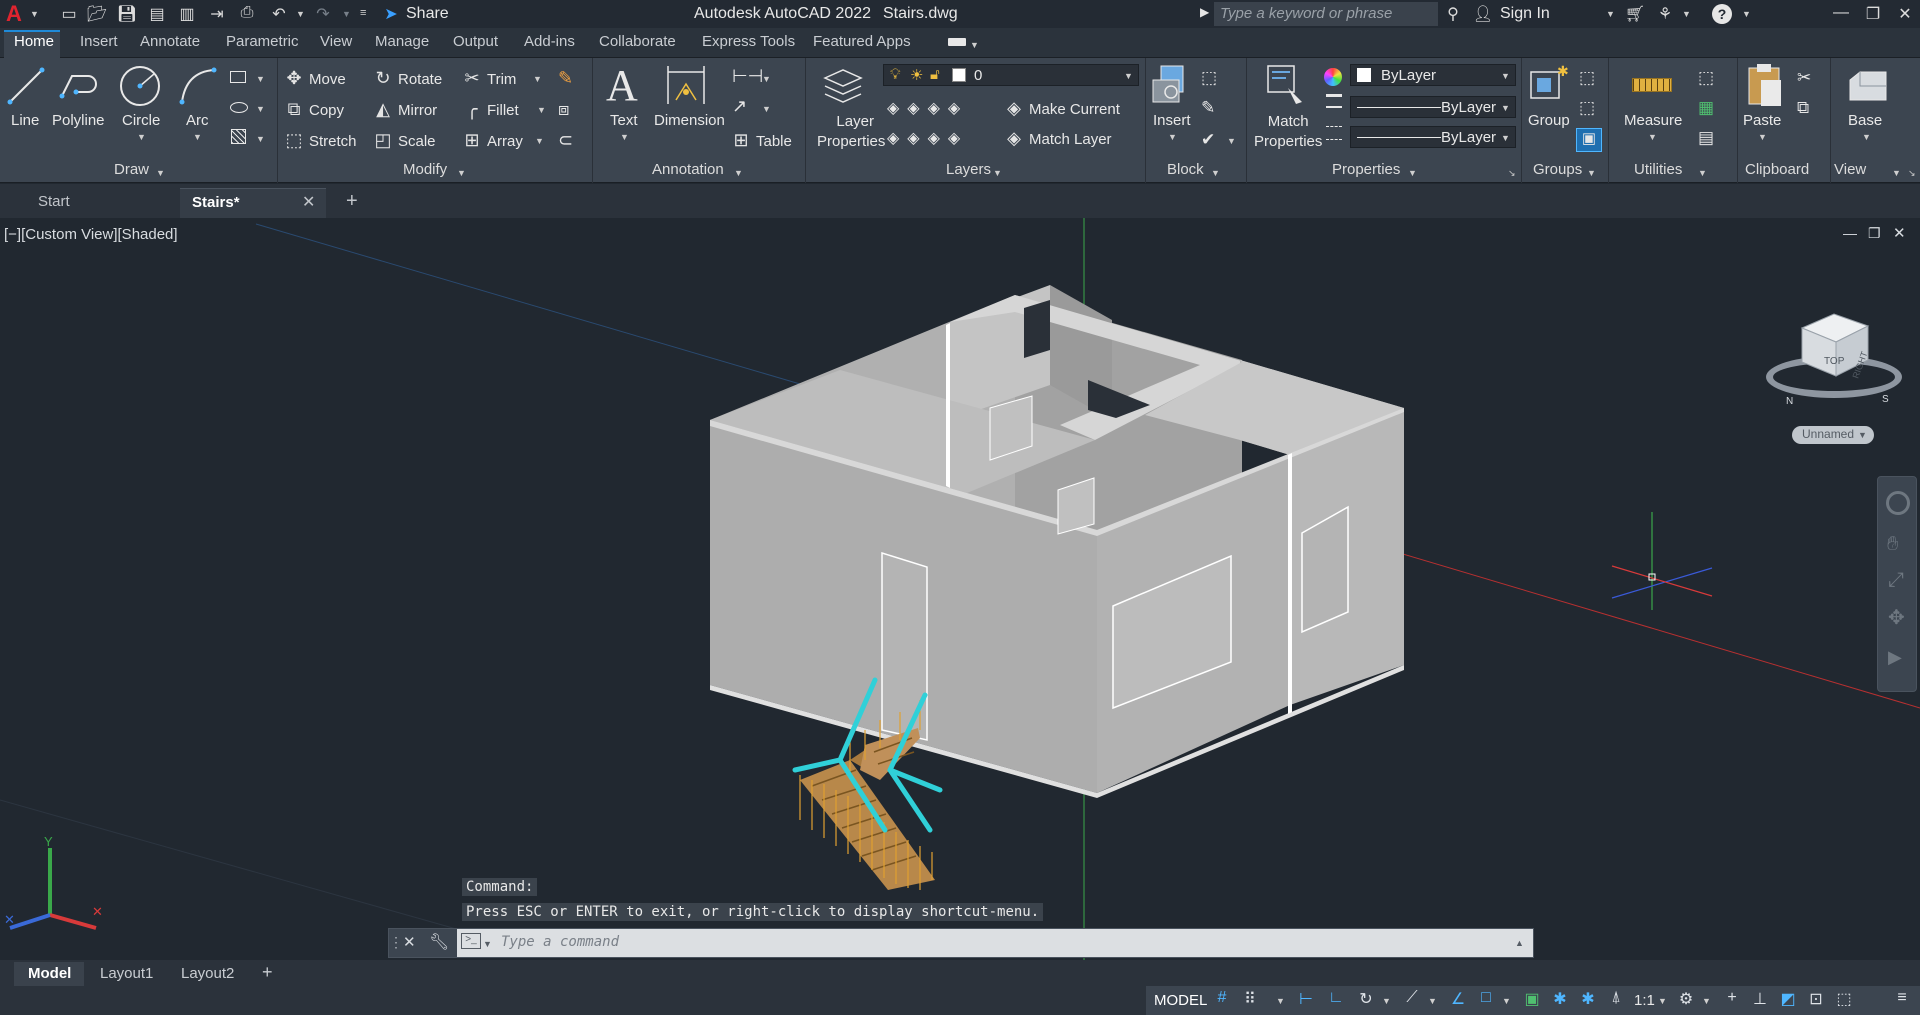 The height and width of the screenshot is (1015, 1920). I want to click on arc-dropdown-icon: ▼, so click(197, 137).